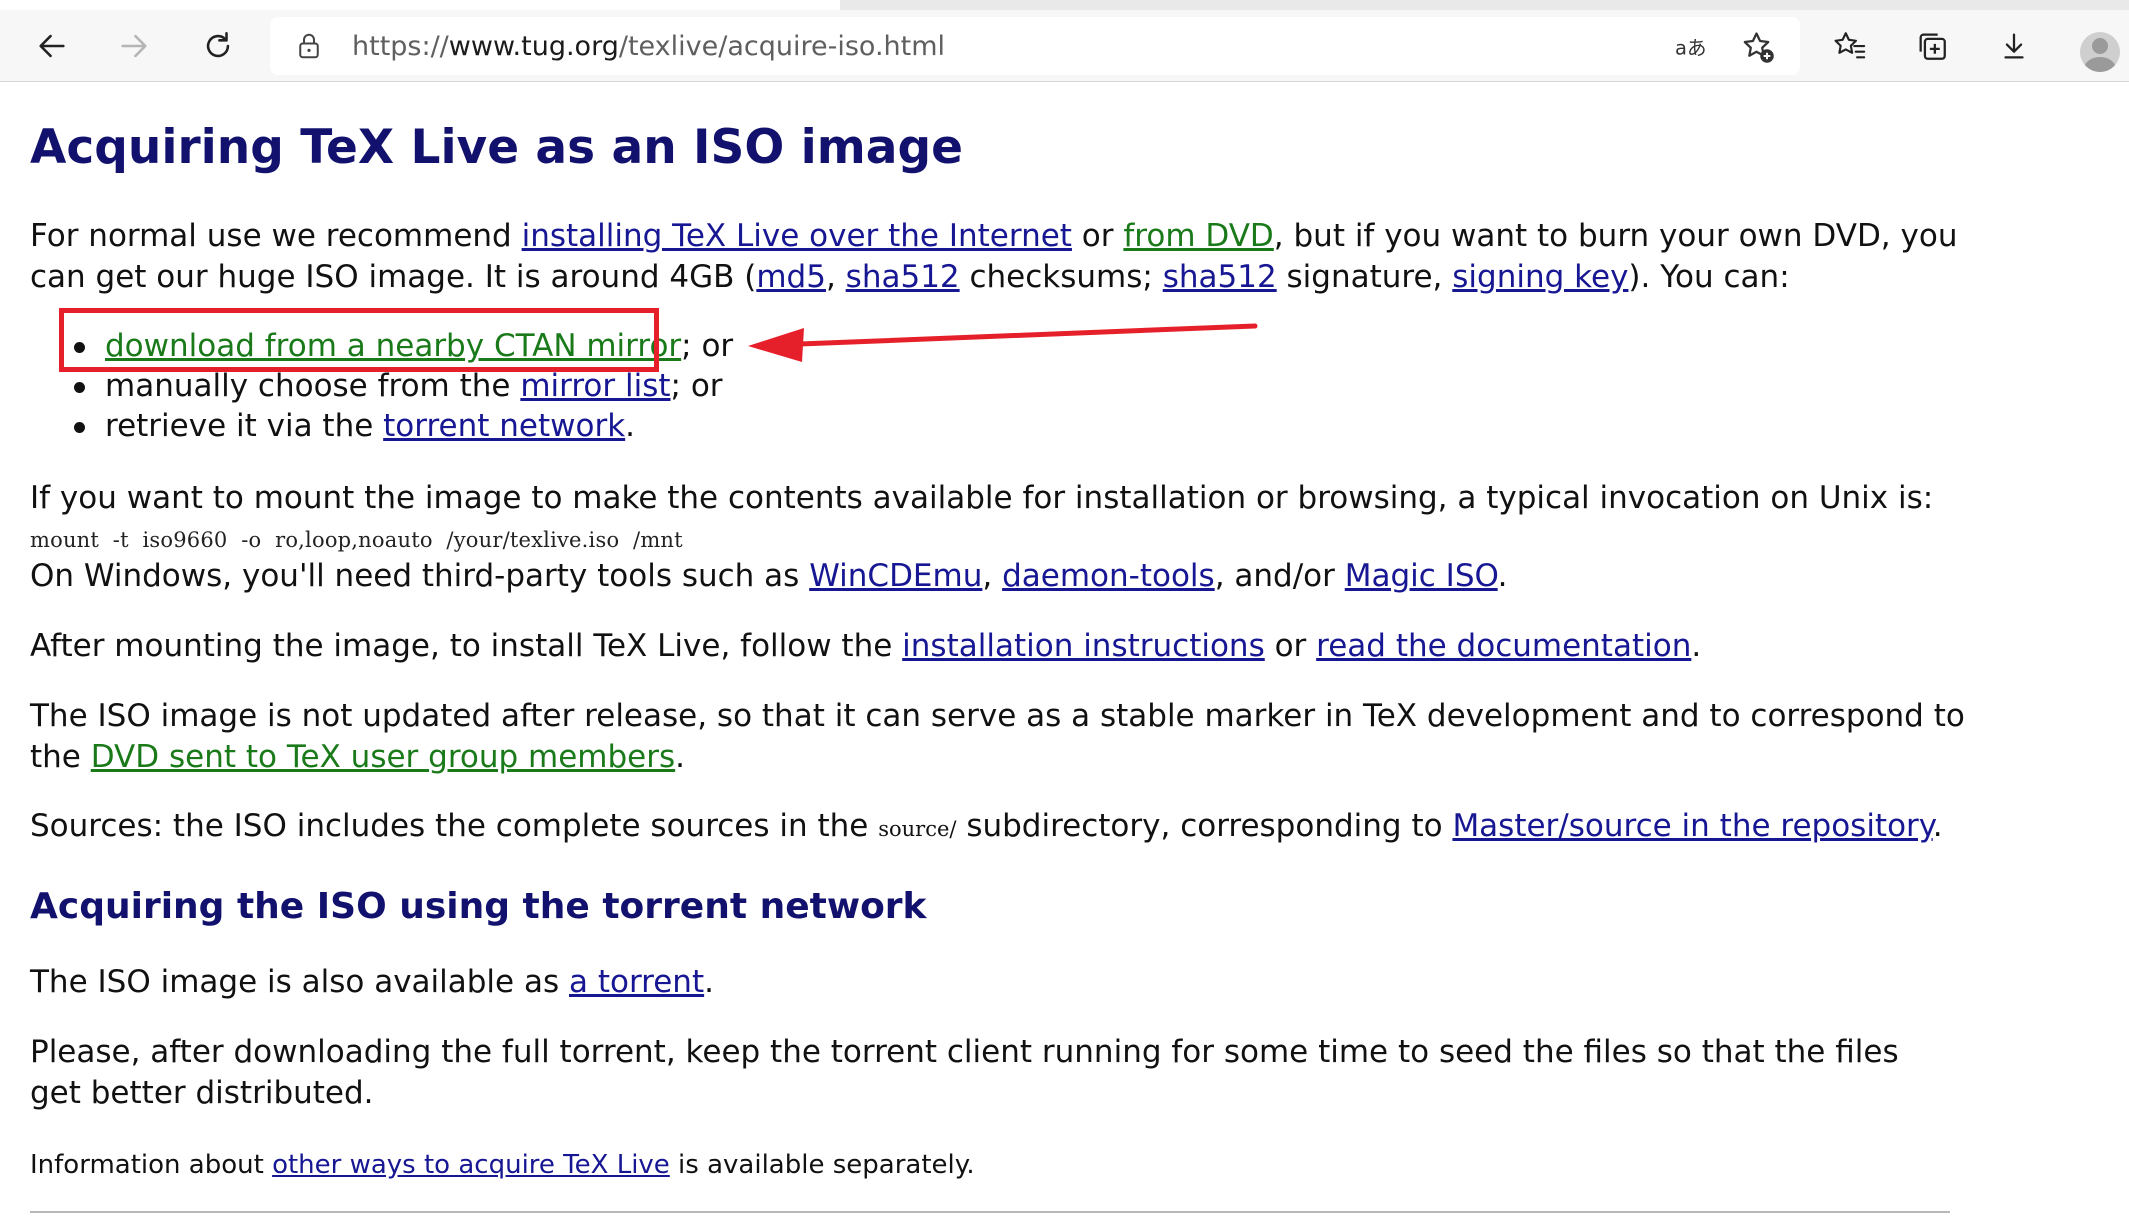  I want to click on windows-text-4: ., so click(1502, 576).